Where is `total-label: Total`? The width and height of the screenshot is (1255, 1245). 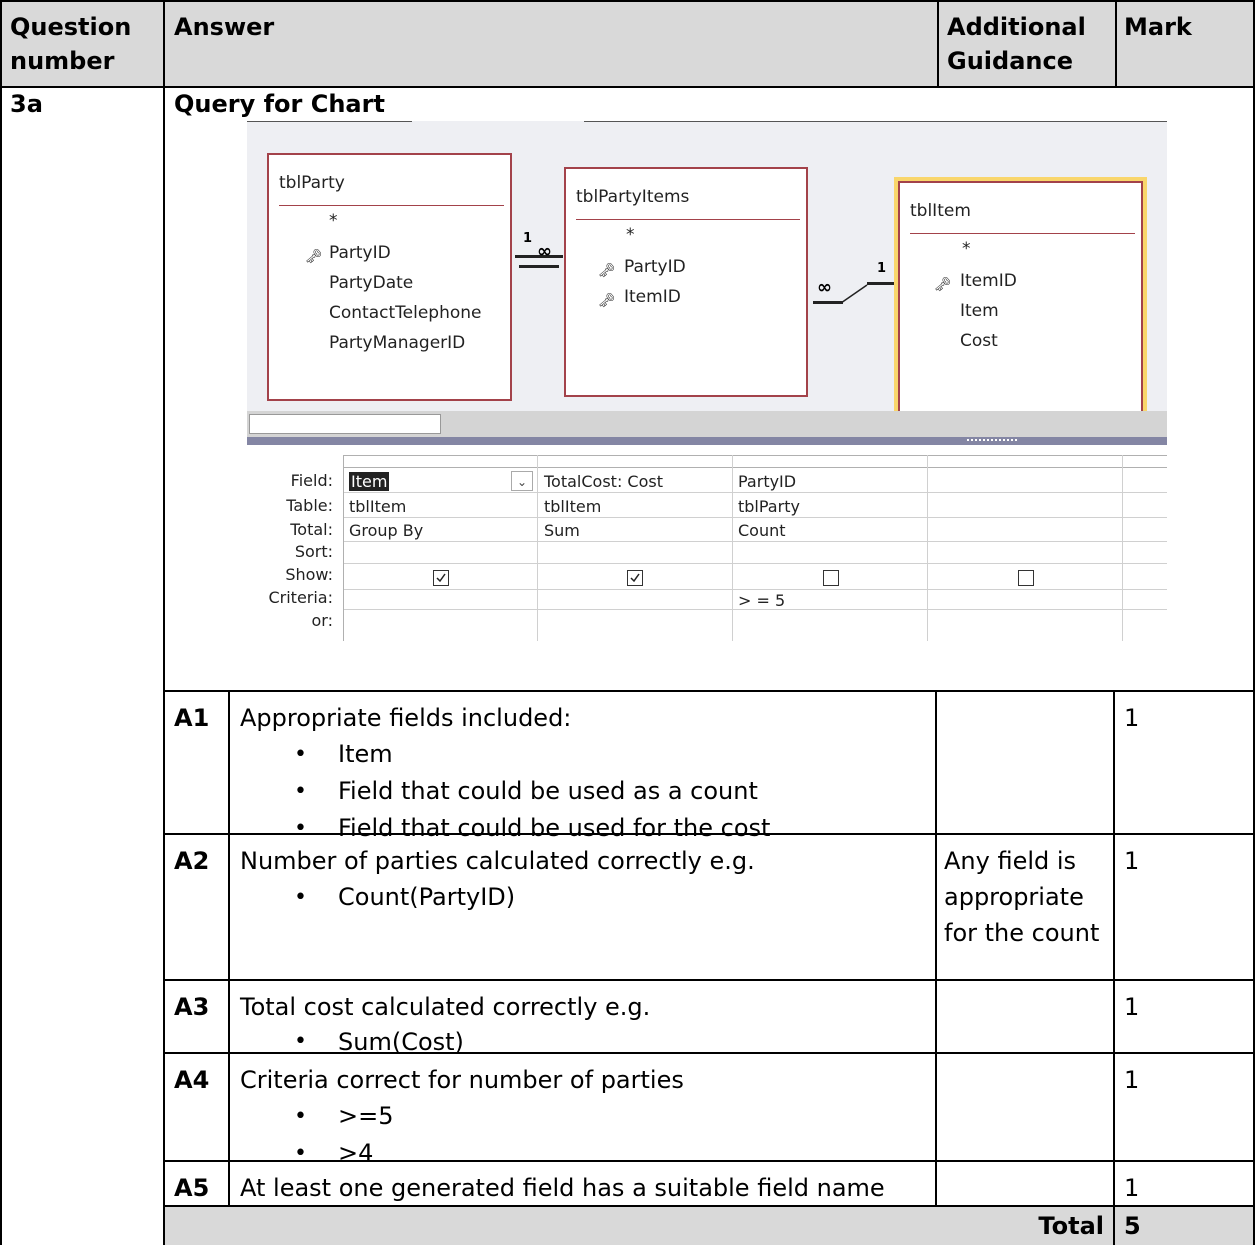 total-label: Total is located at coordinates (1071, 1226).